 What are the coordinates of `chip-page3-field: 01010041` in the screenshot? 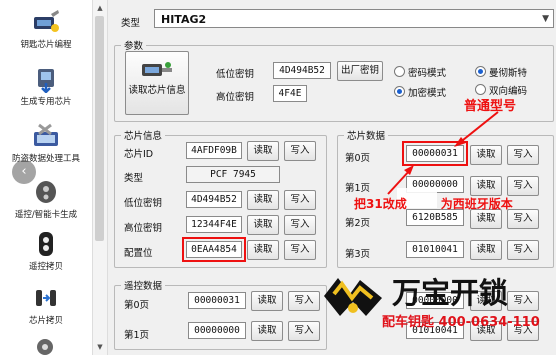 It's located at (435, 249).